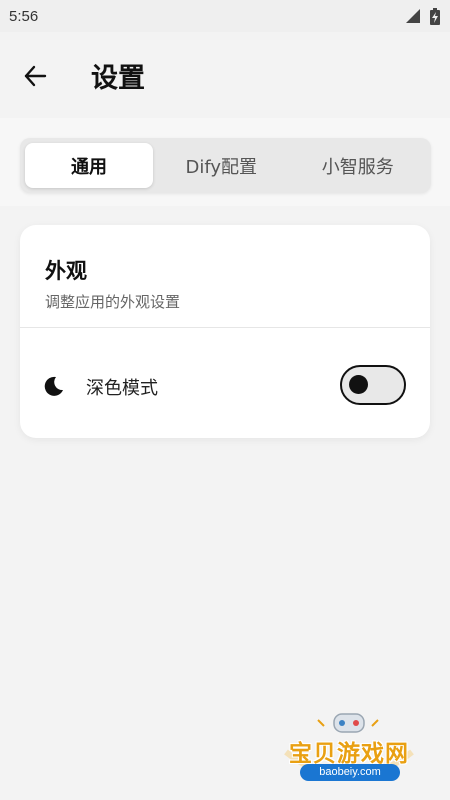 This screenshot has height=800, width=450. I want to click on tabs-section: 通用 Dify配置 小智服务, so click(225, 162).